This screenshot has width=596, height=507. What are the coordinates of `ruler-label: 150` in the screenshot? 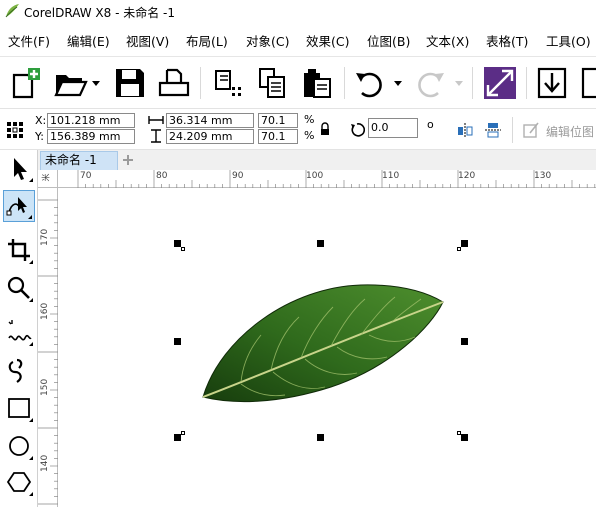 It's located at (45, 387).